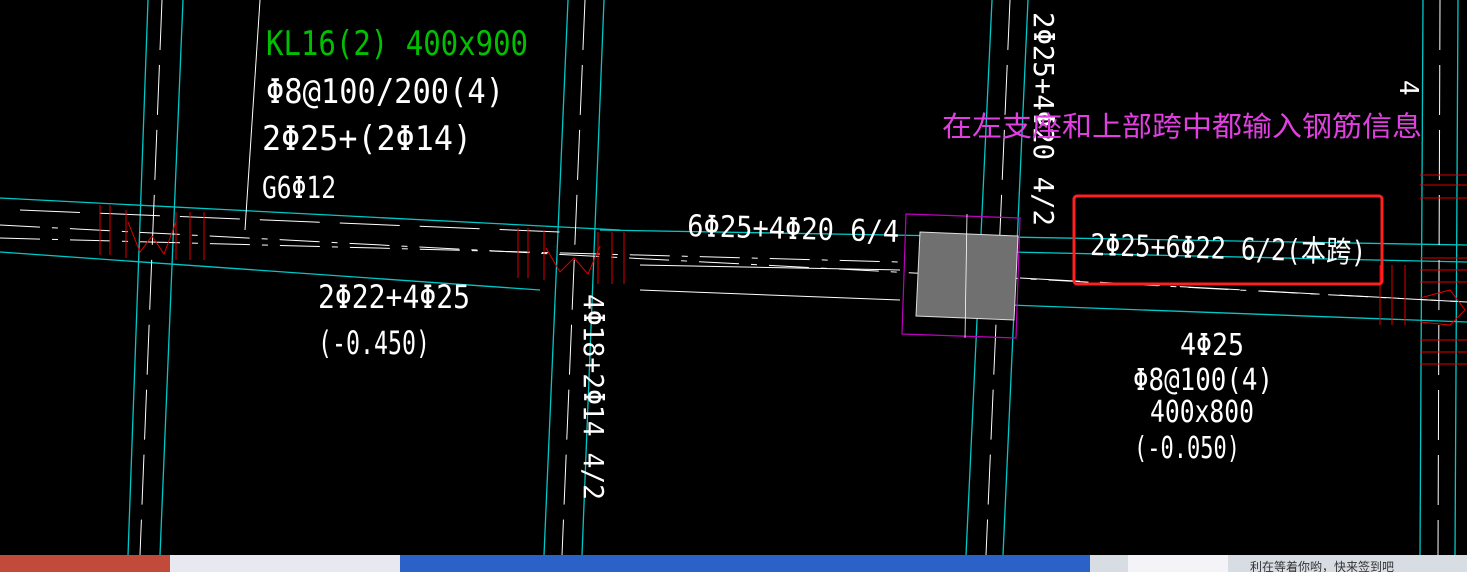  Describe the element at coordinates (1212, 345) in the screenshot. I see `right-rebar-text: 4Φ25` at that location.